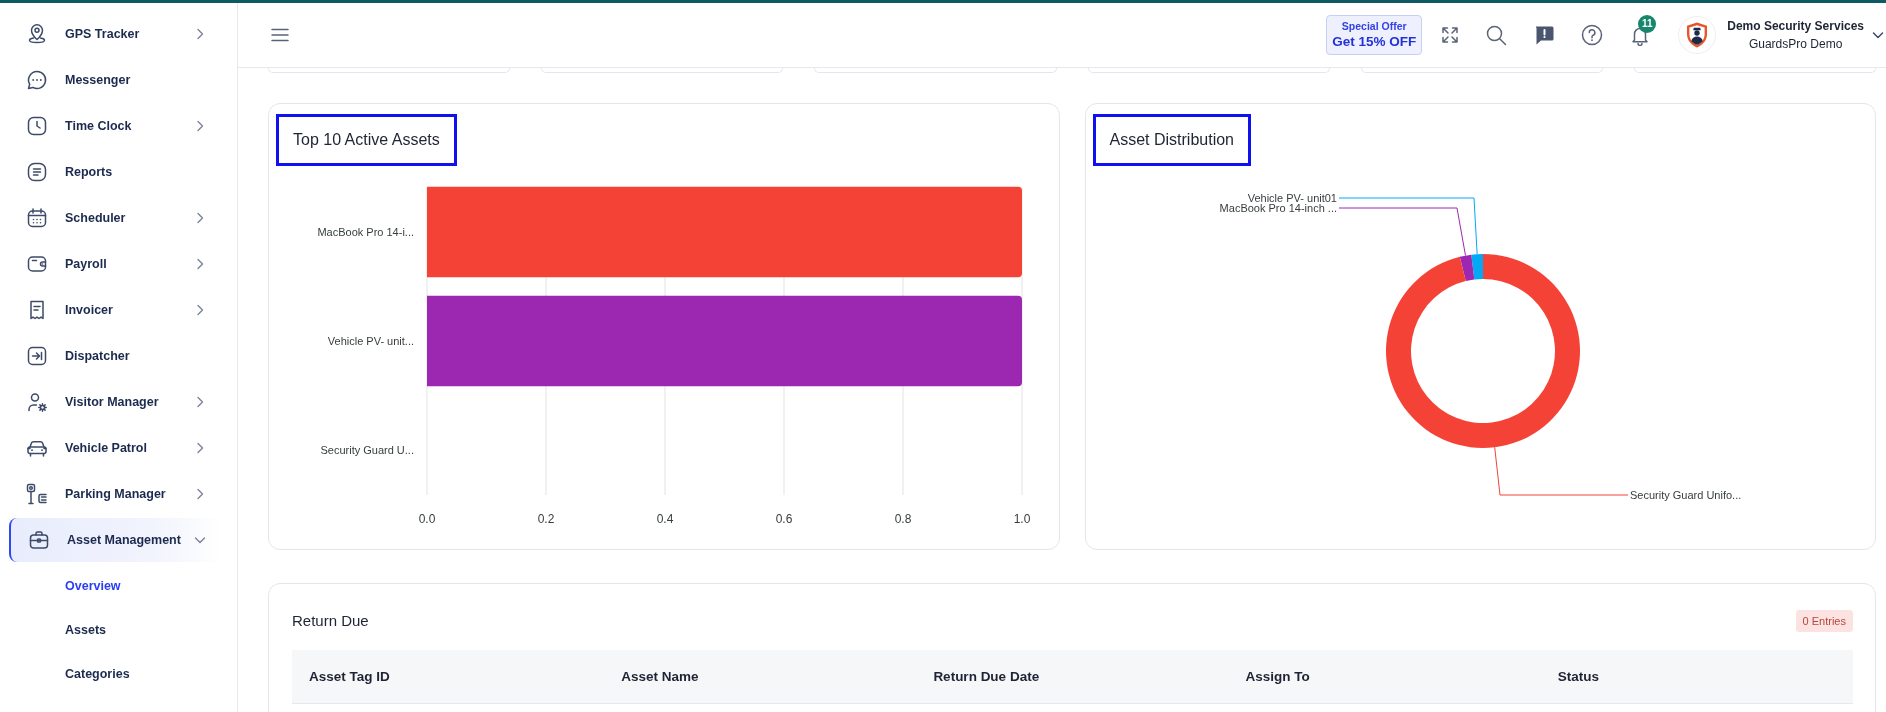 This screenshot has height=712, width=1886. I want to click on expand-icon, so click(1450, 35).